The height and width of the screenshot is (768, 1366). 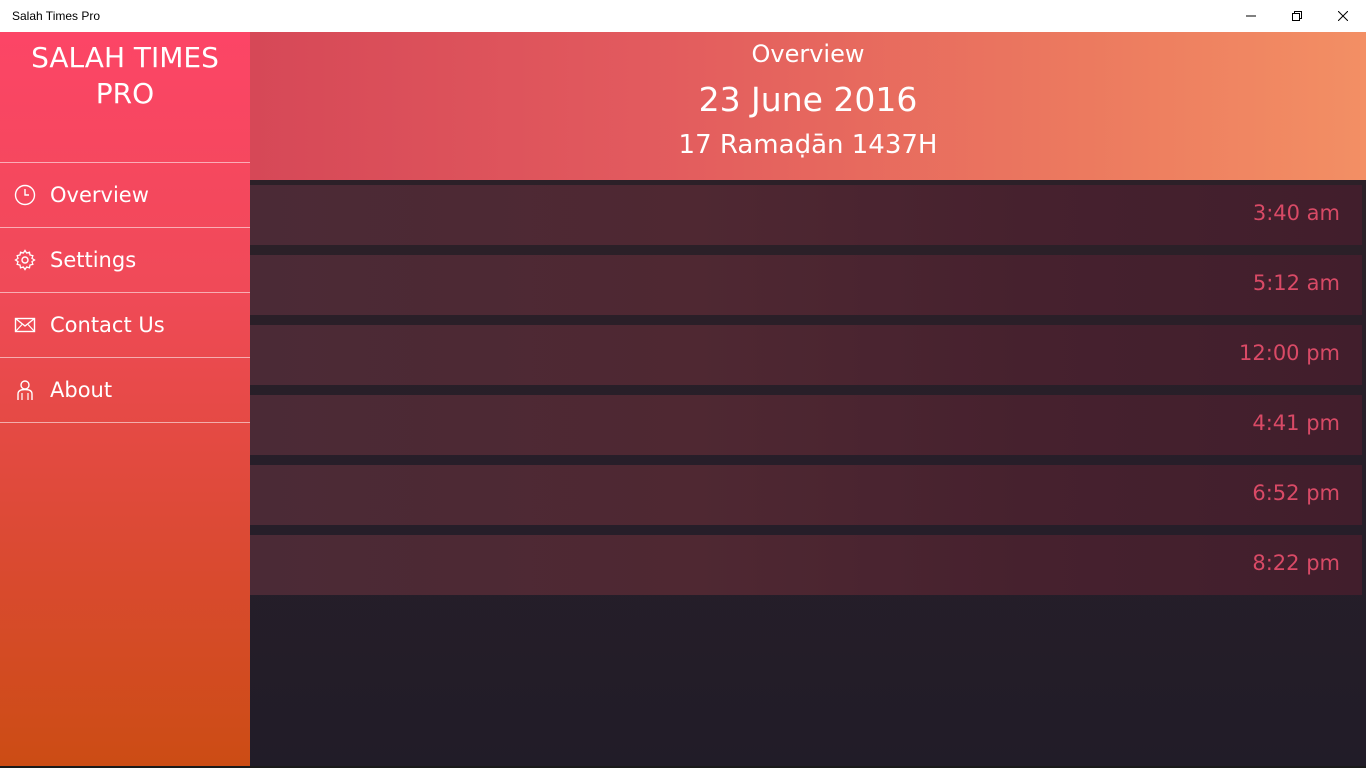 I want to click on envelope-icon, so click(x=25, y=325).